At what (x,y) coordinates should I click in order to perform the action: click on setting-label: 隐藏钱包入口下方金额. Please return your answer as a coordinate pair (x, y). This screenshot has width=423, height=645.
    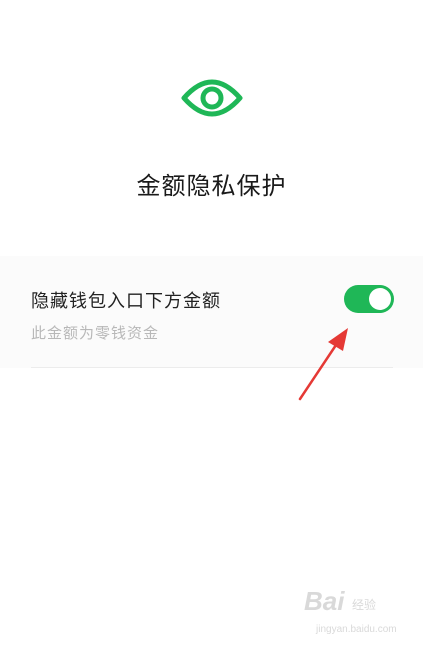
    Looking at the image, I should click on (126, 301).